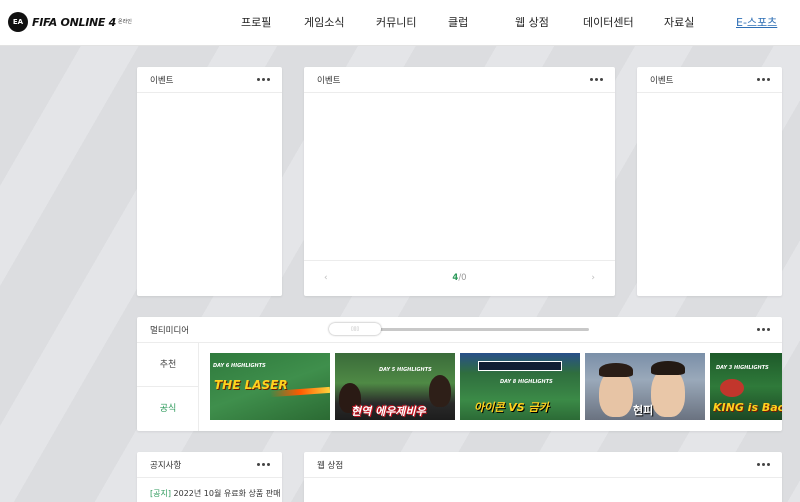  What do you see at coordinates (511, 407) in the screenshot?
I see `thumbnail-title: 아이콘 VS 금카` at bounding box center [511, 407].